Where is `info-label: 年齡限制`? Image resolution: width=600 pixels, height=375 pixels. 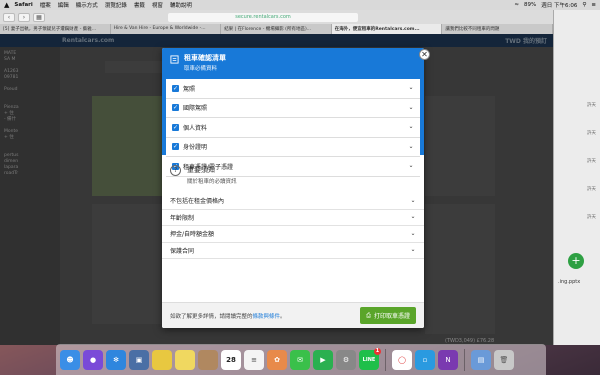
info-label: 年齡限制 is located at coordinates (182, 218).